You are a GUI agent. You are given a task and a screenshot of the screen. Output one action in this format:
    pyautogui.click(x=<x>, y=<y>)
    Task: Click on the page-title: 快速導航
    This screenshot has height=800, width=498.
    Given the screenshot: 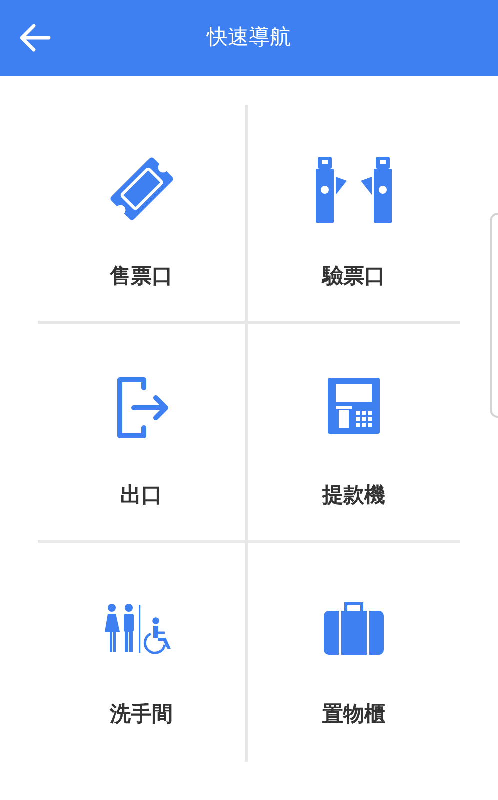 What is the action you would take?
    pyautogui.click(x=249, y=38)
    